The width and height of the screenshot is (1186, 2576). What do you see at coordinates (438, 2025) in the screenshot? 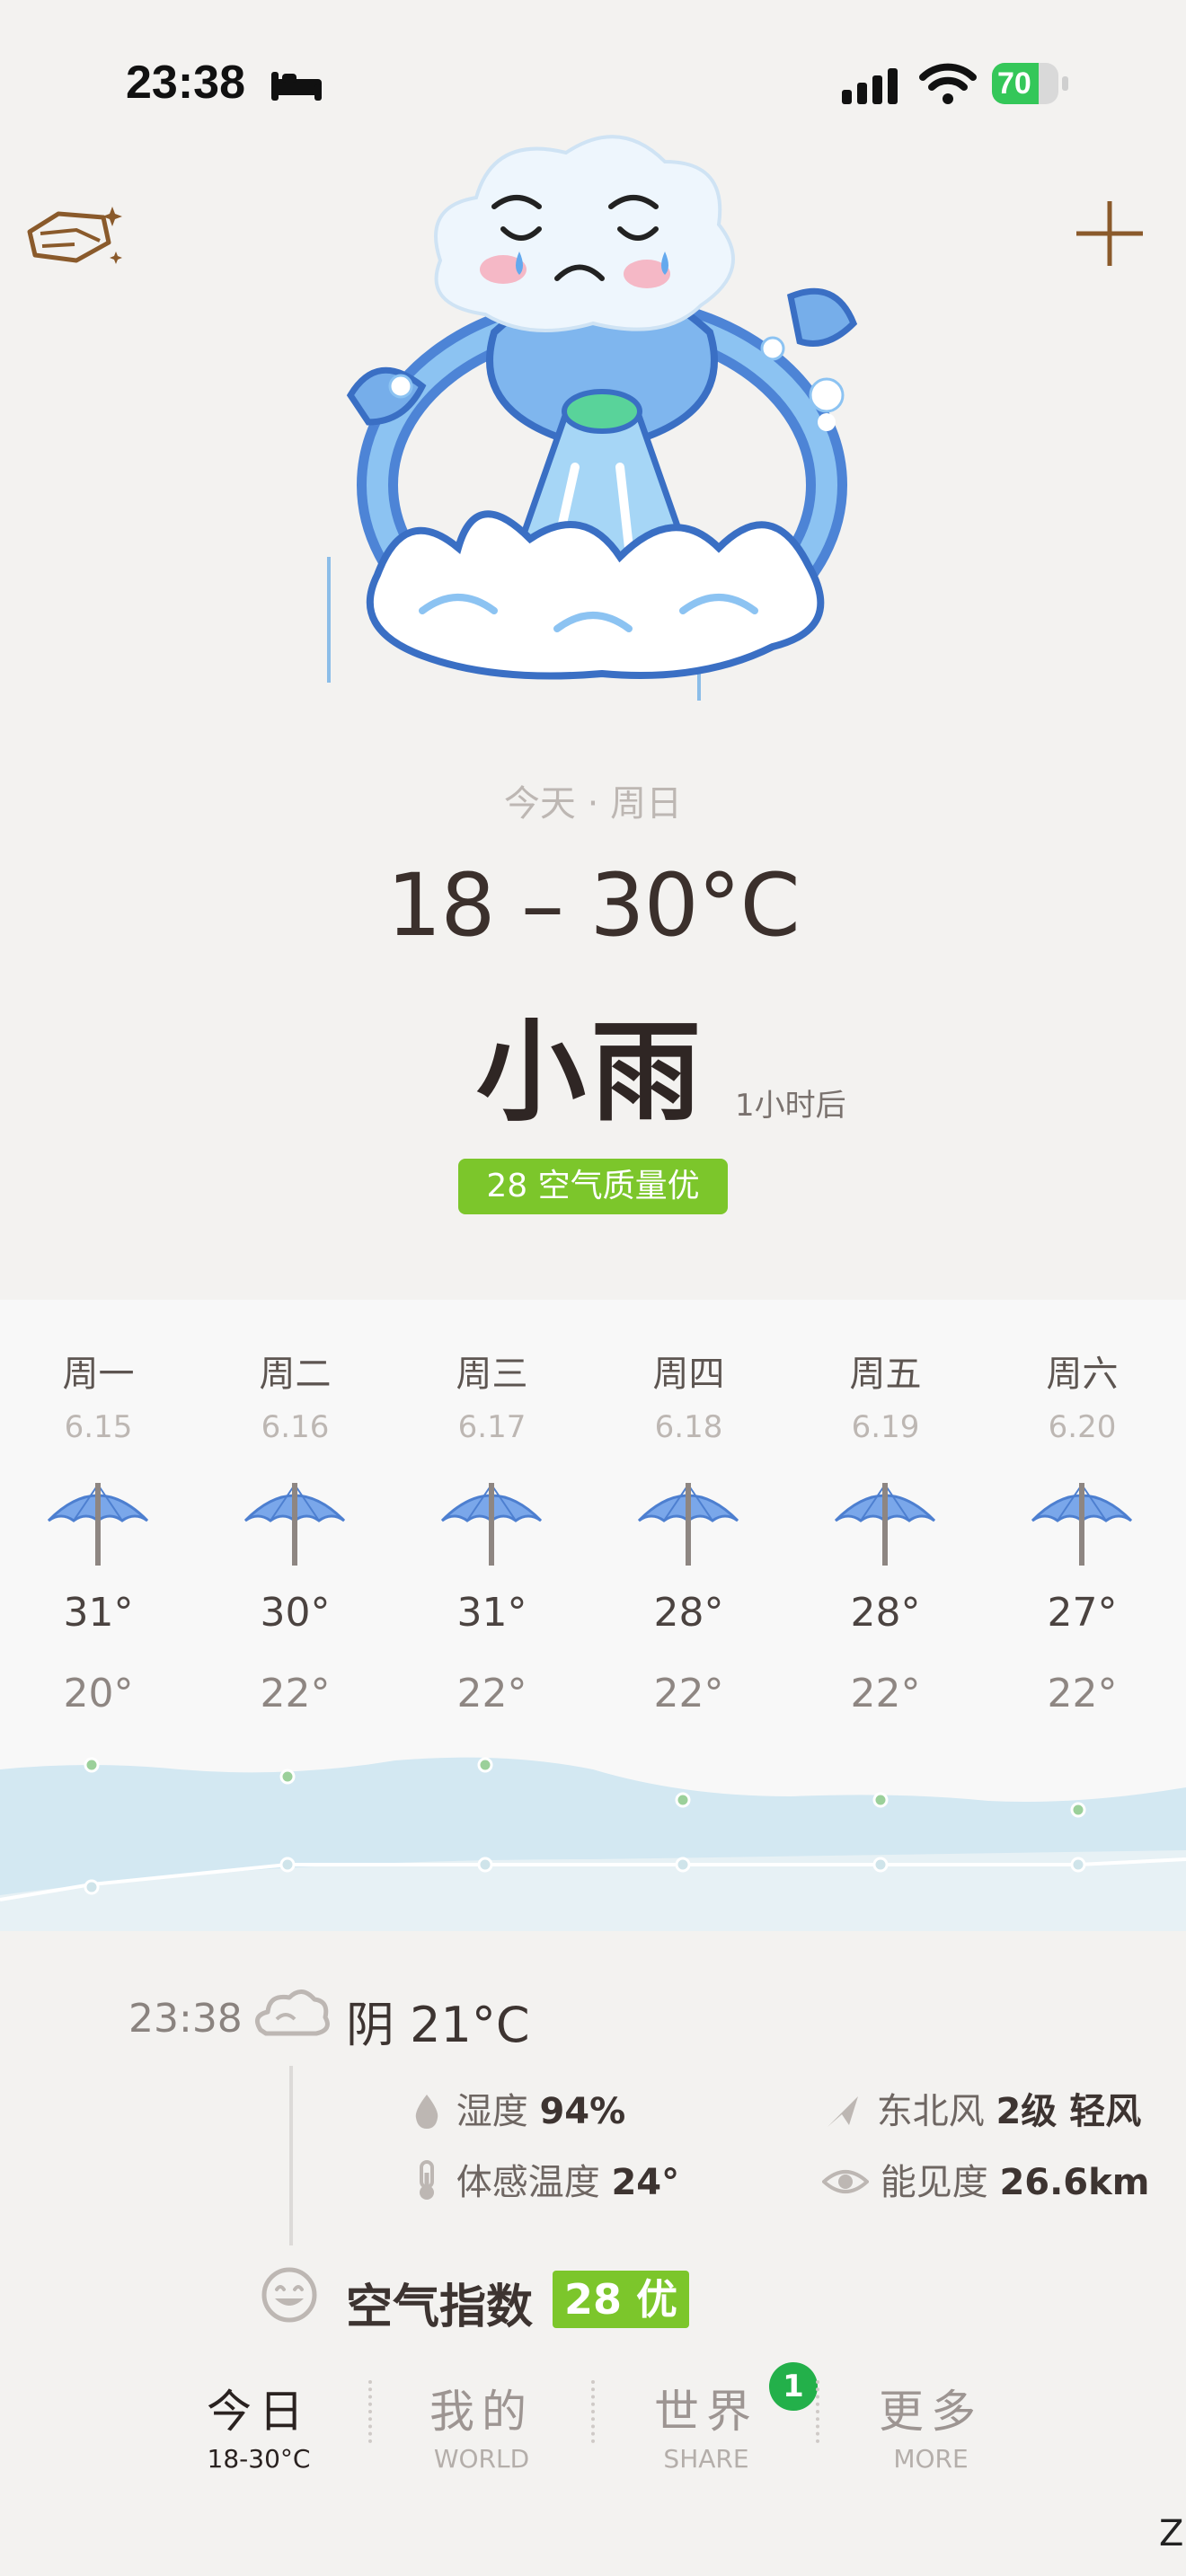
I see `current-condition: 阴 21°C` at bounding box center [438, 2025].